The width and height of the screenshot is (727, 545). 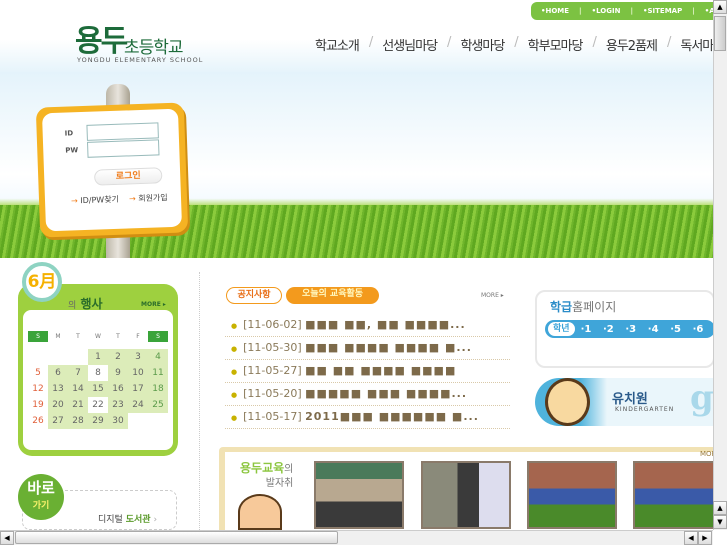 What do you see at coordinates (154, 48) in the screenshot?
I see `logo-subtitle: 초등학교` at bounding box center [154, 48].